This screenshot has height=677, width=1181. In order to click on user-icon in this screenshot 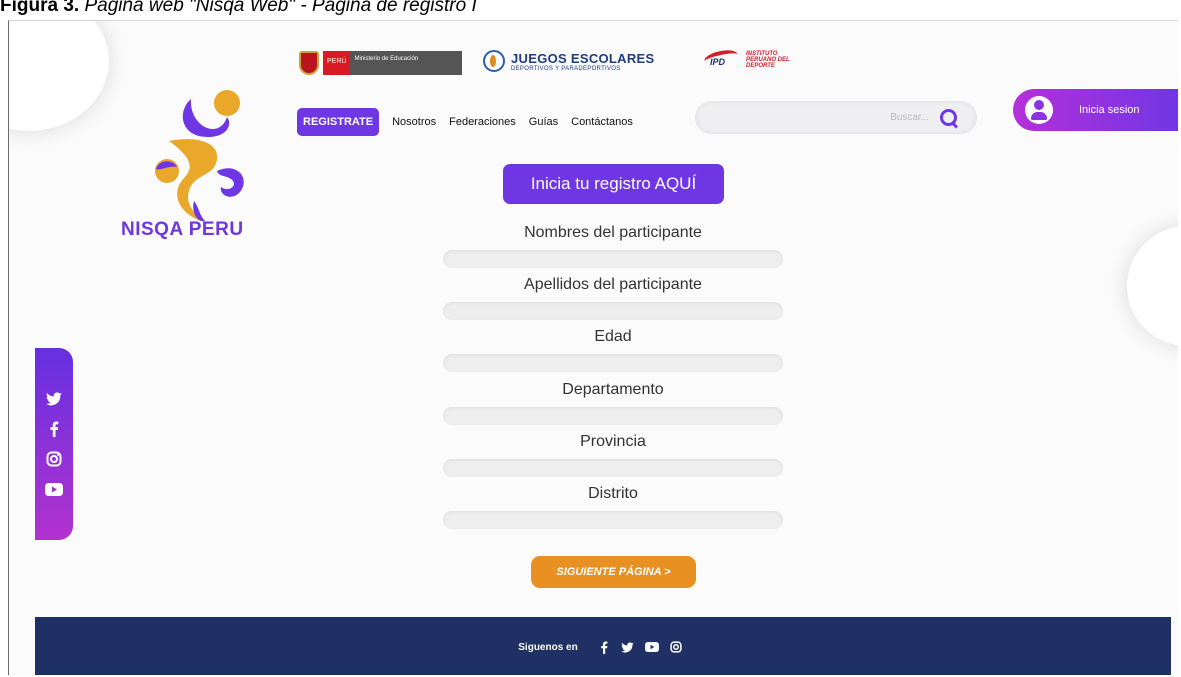, I will do `click(1039, 110)`.